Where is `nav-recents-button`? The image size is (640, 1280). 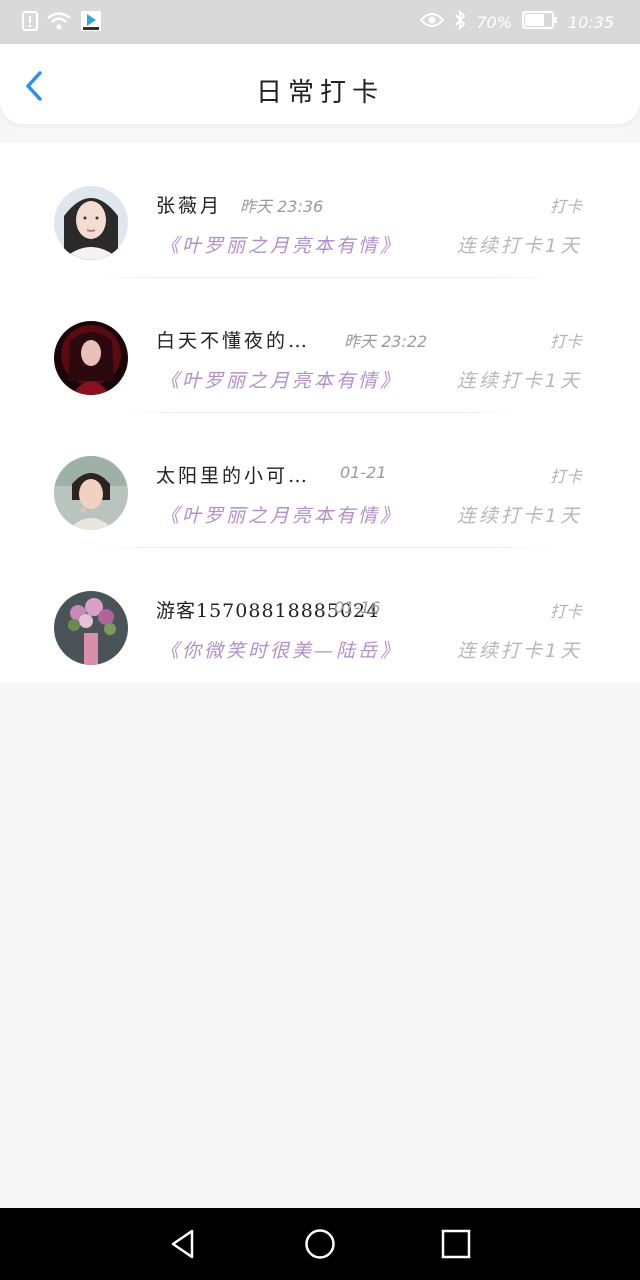 nav-recents-button is located at coordinates (456, 1244).